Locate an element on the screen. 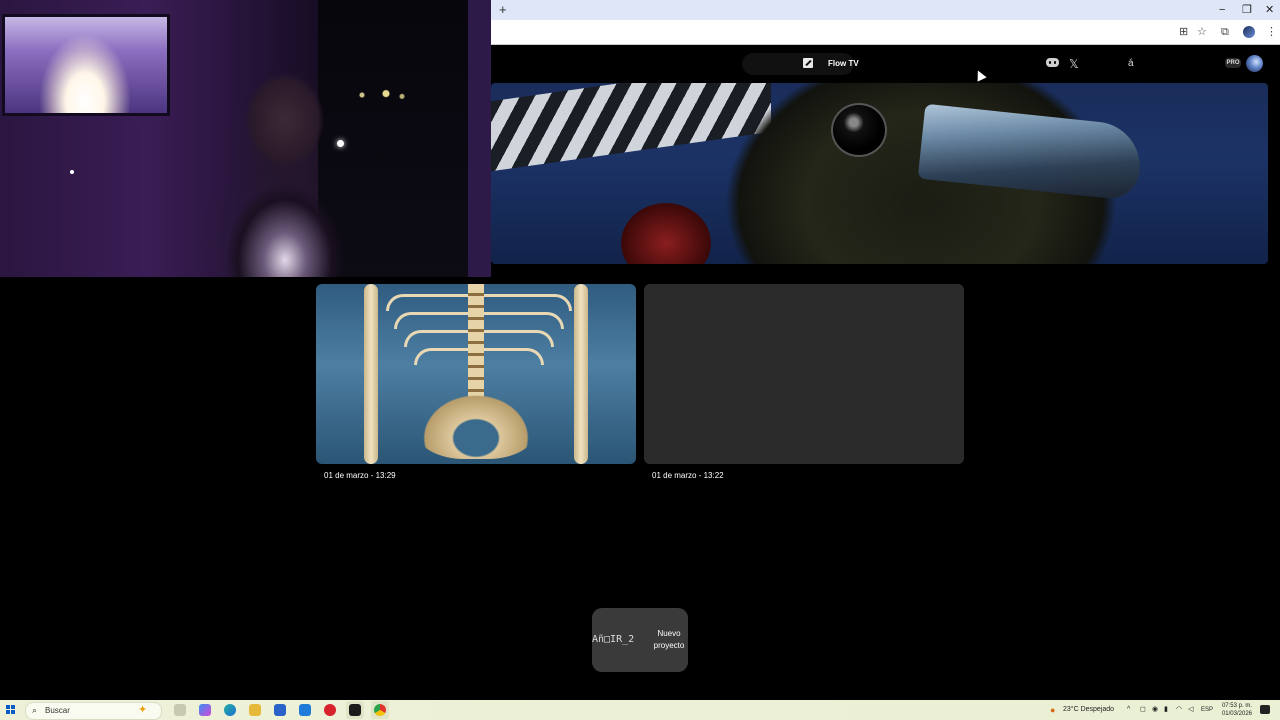 The image size is (1280, 720). app-title: Flow TV is located at coordinates (843, 63).